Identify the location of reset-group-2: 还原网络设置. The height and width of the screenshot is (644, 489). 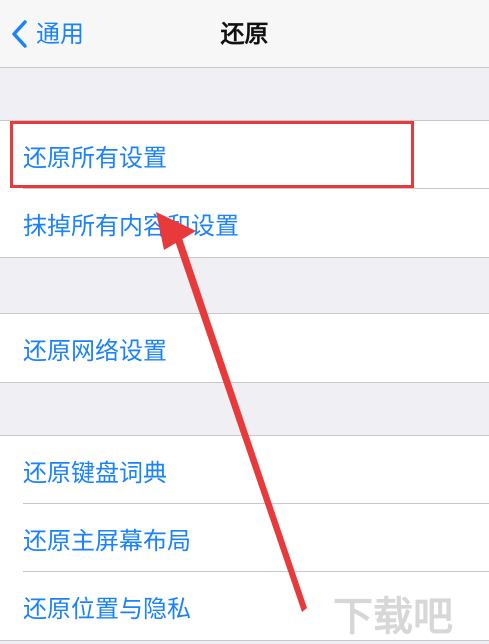
(244, 348).